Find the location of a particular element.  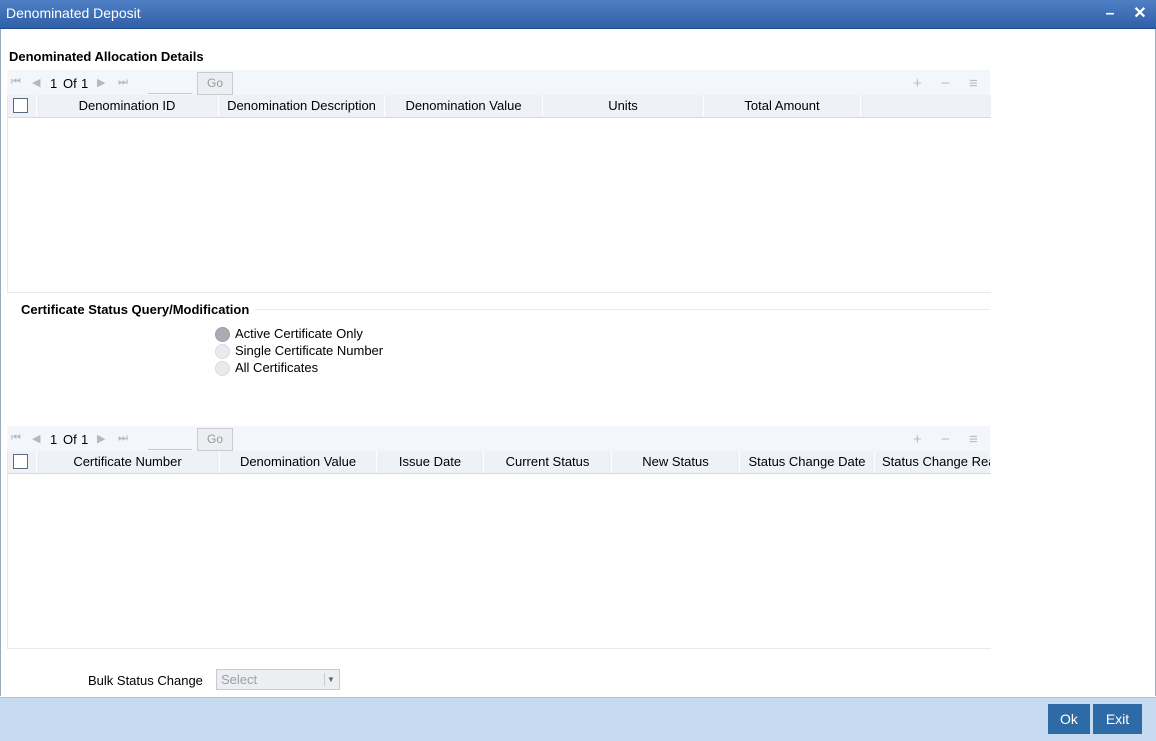

bulk-status-select: Select ▼ is located at coordinates (278, 679).